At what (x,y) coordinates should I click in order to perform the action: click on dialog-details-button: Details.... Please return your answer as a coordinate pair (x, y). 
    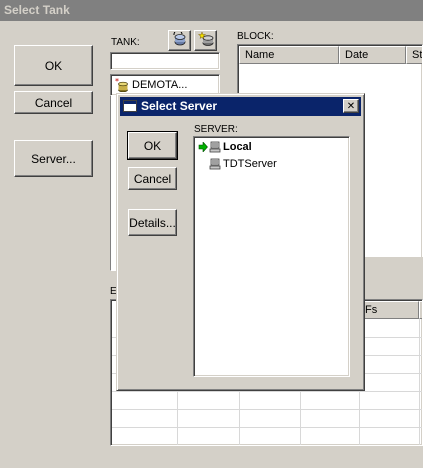
    Looking at the image, I should click on (152, 222).